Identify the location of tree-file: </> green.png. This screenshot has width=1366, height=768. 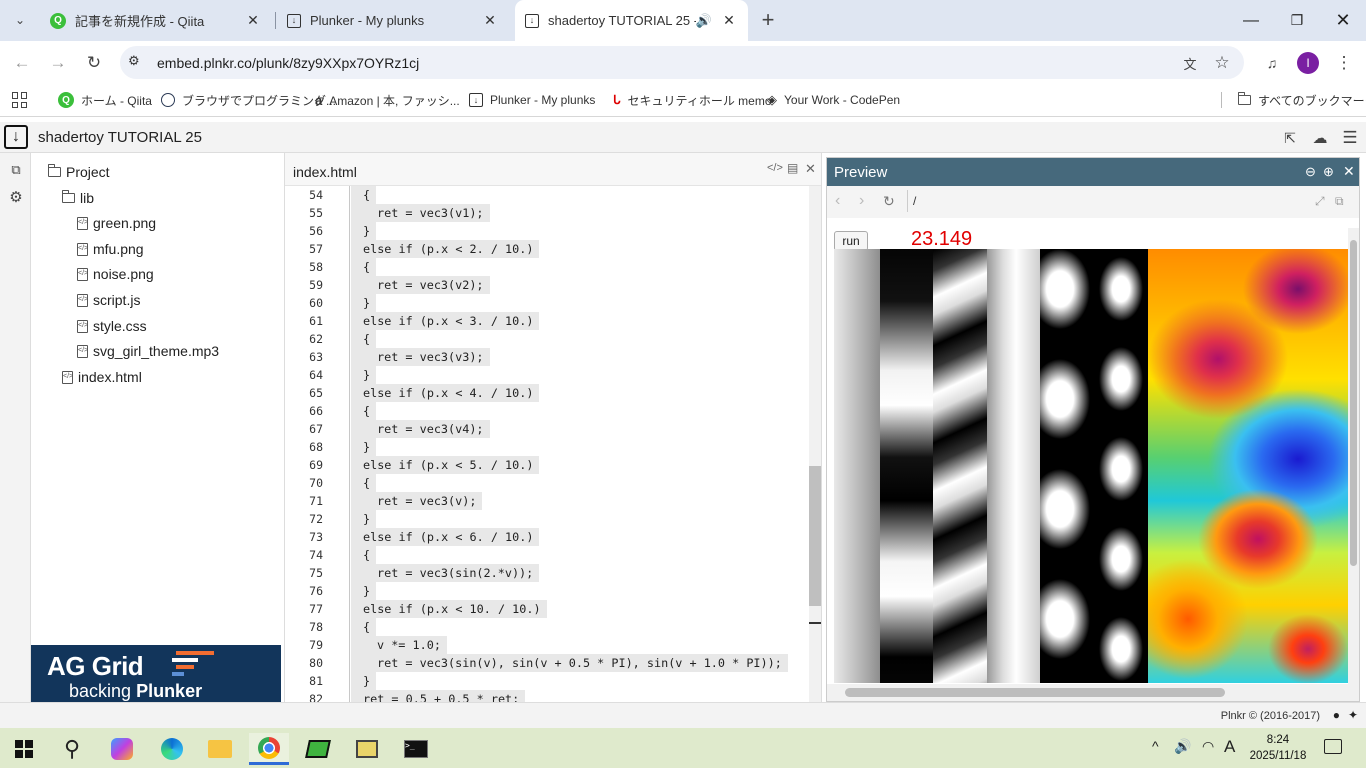
(116, 223).